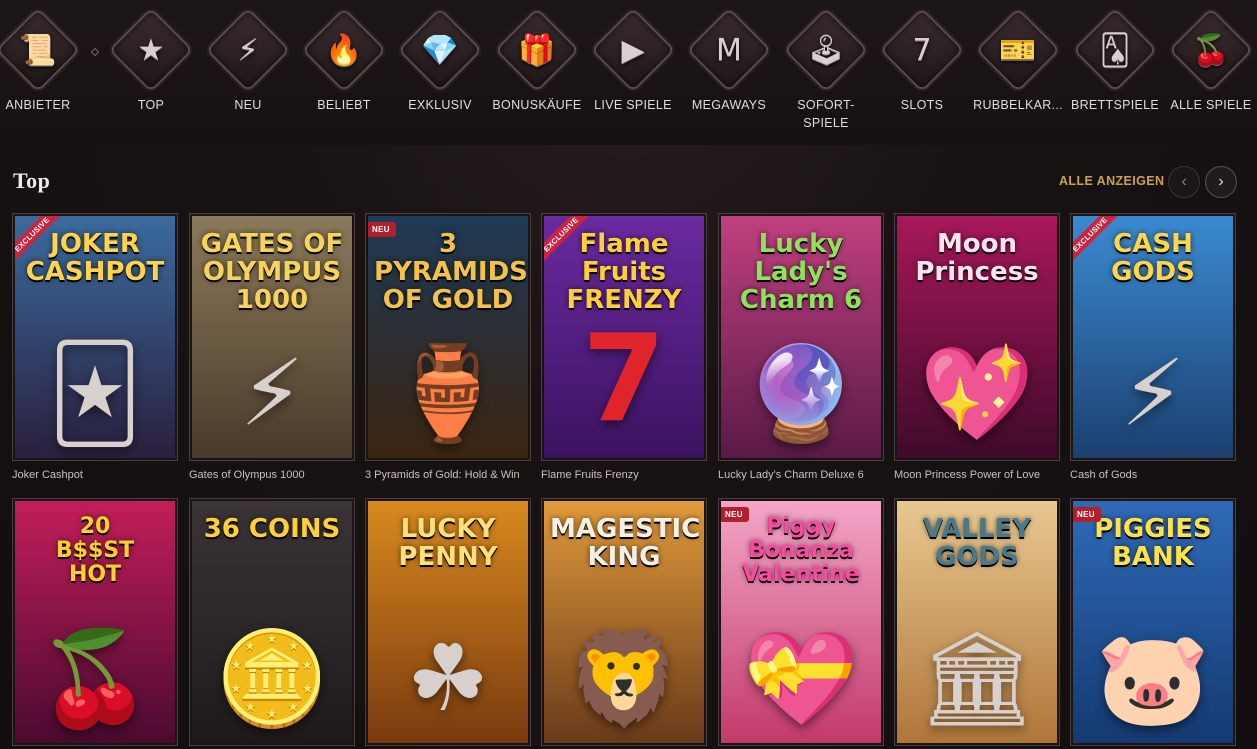 Image resolution: width=1257 pixels, height=749 pixels. What do you see at coordinates (1153, 475) in the screenshot?
I see `game-title: Cash of Gods` at bounding box center [1153, 475].